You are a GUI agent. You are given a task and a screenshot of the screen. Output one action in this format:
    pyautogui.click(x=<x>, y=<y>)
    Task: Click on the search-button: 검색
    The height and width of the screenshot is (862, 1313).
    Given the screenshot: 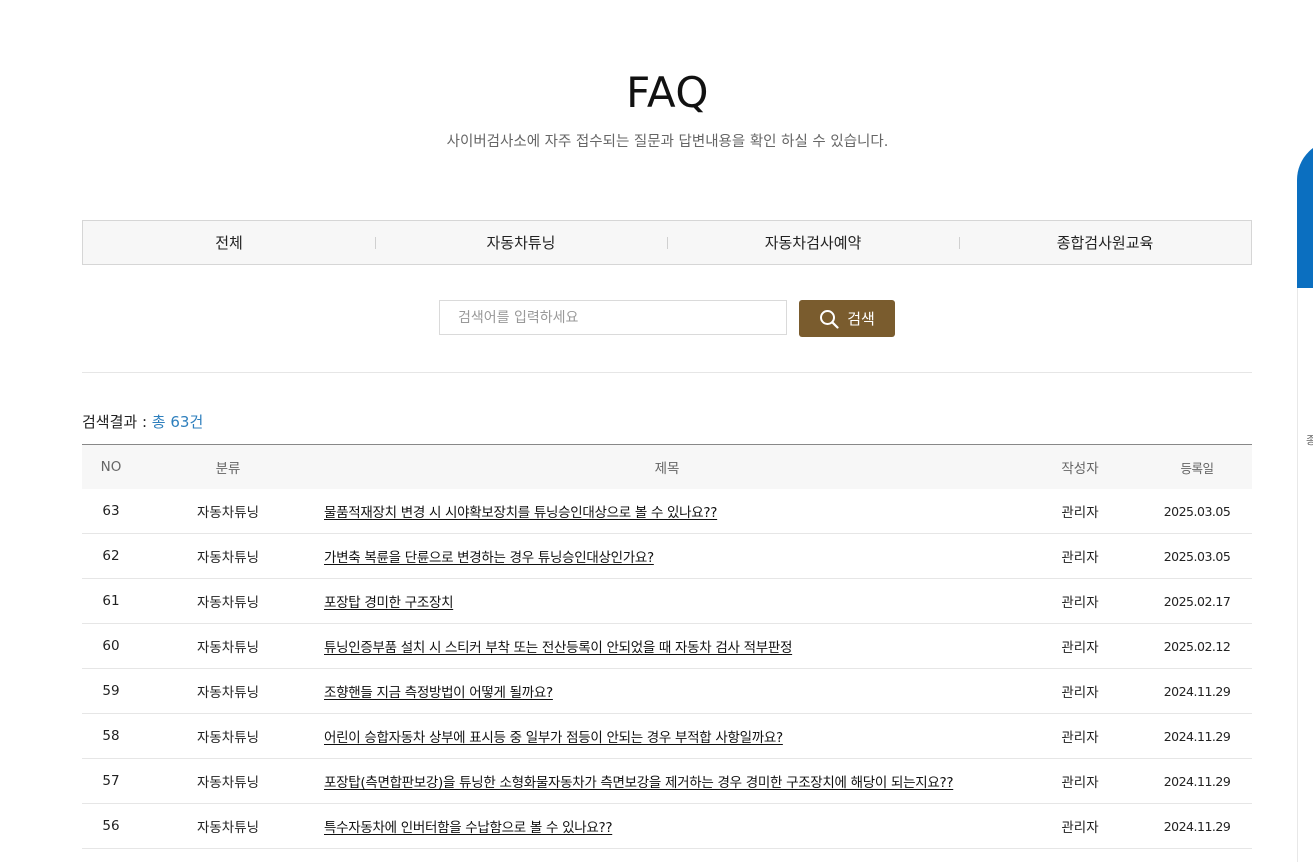 What is the action you would take?
    pyautogui.click(x=847, y=318)
    